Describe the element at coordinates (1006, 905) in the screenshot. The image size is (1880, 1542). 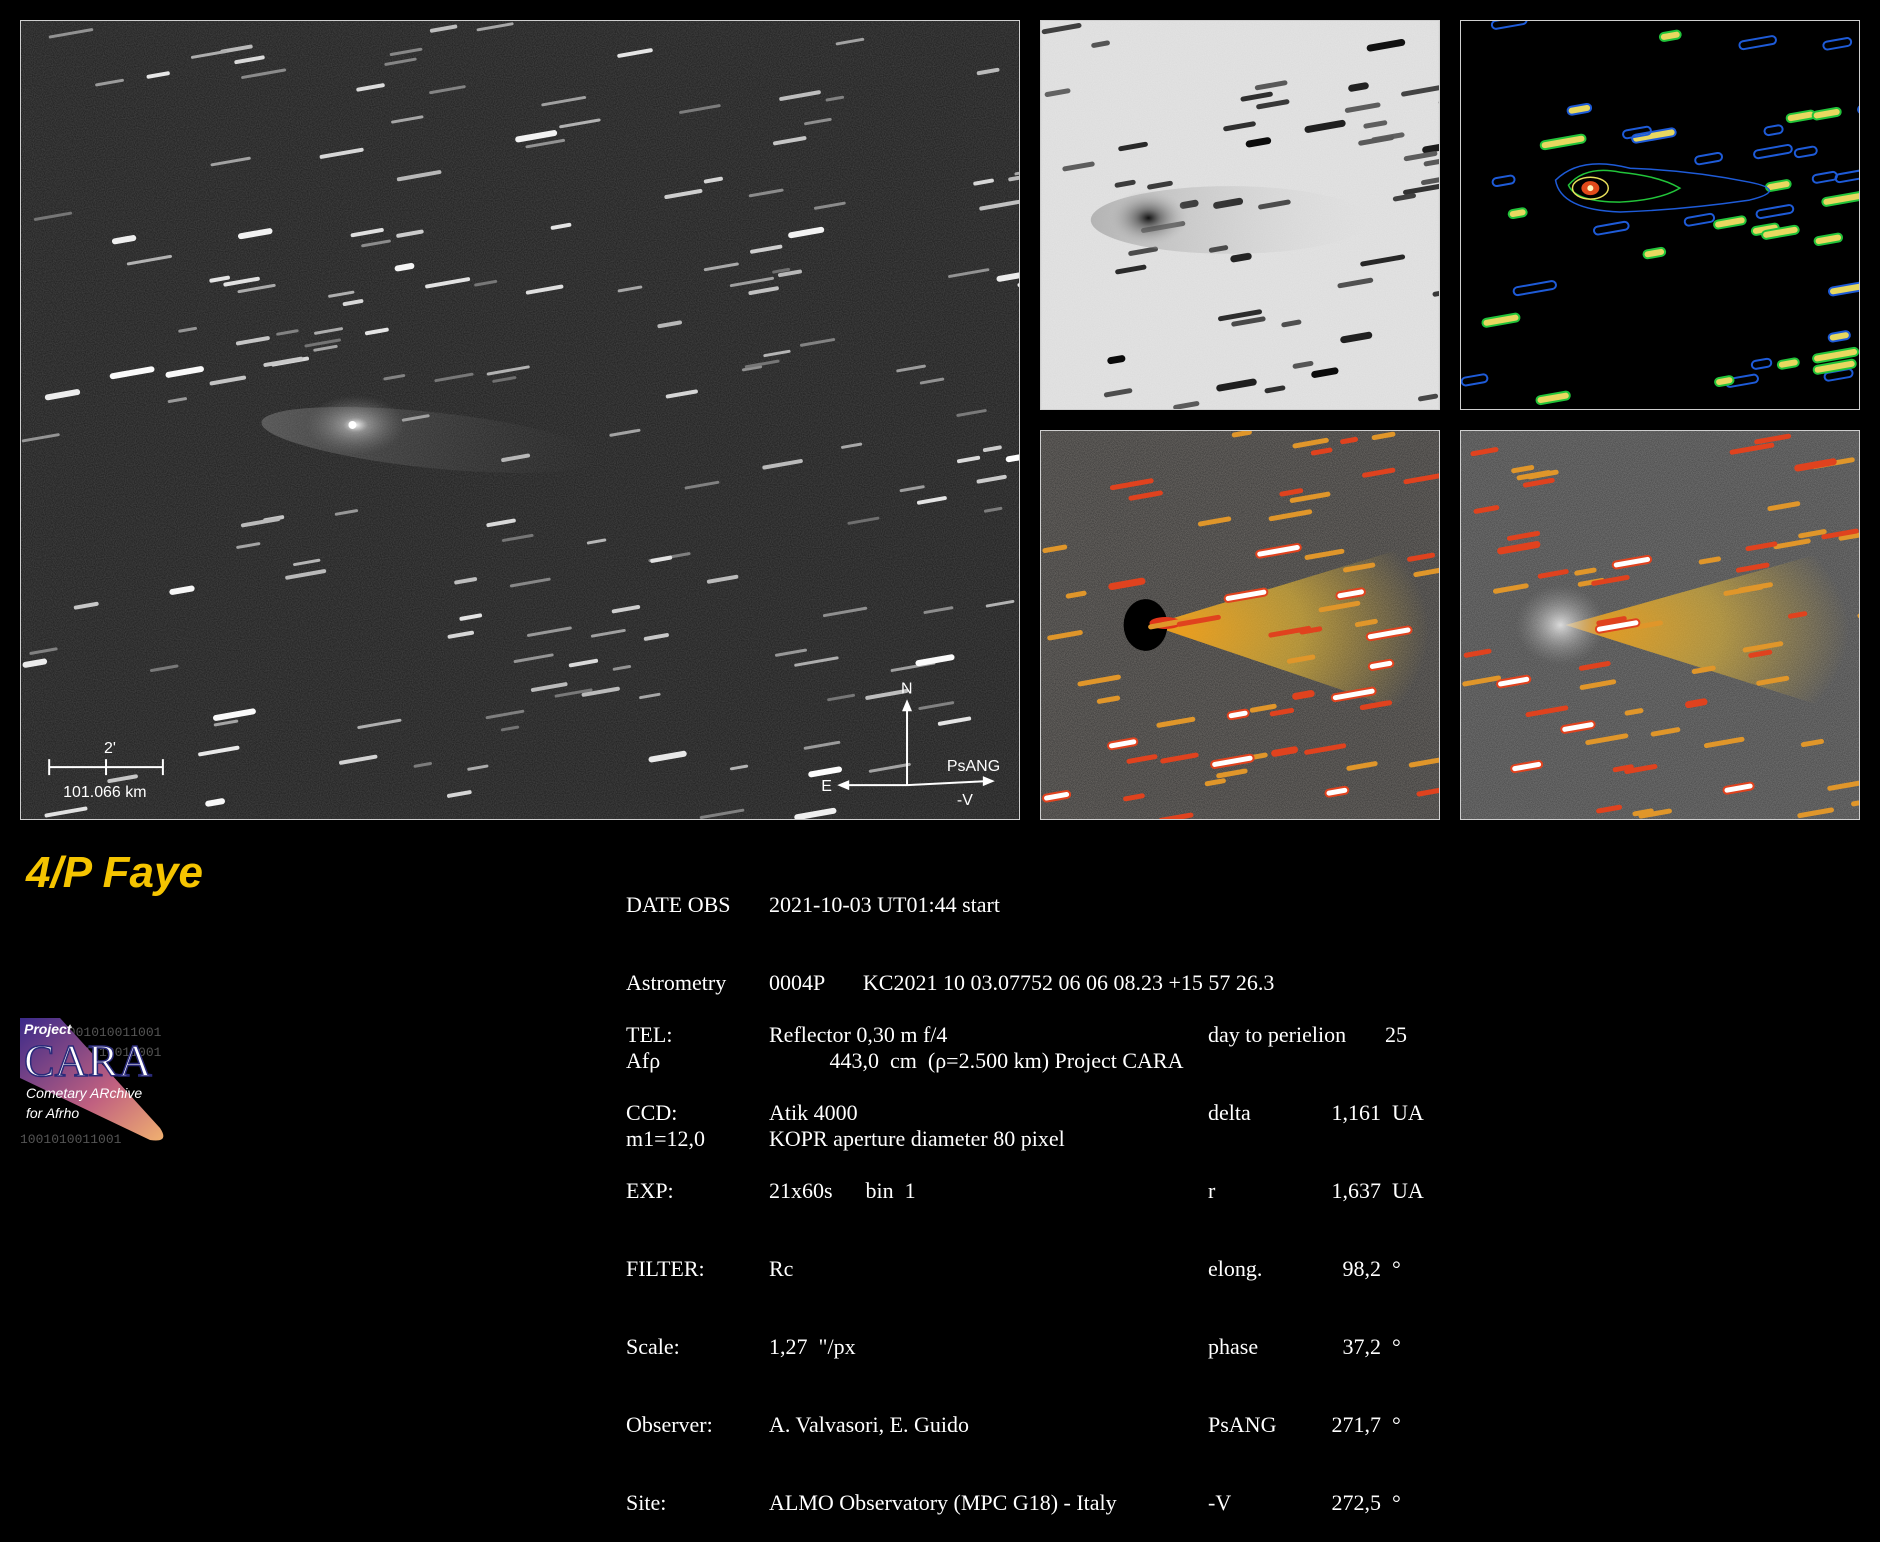
I see `observation-row: DATE OBS 2021-10-03 UT01:44 start` at that location.